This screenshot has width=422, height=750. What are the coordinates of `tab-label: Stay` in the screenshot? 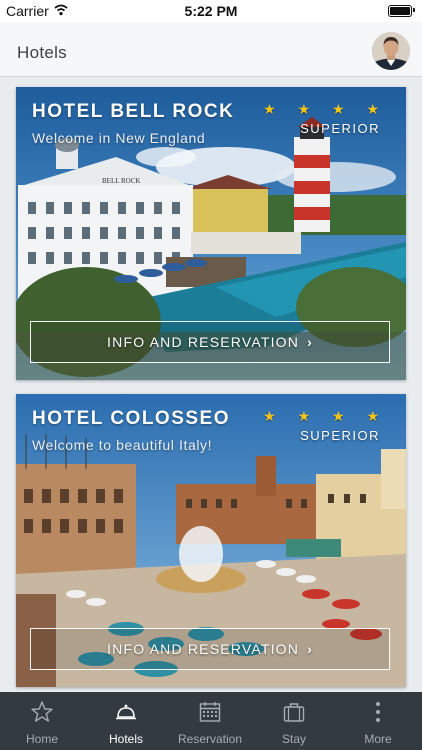 It's located at (293, 739).